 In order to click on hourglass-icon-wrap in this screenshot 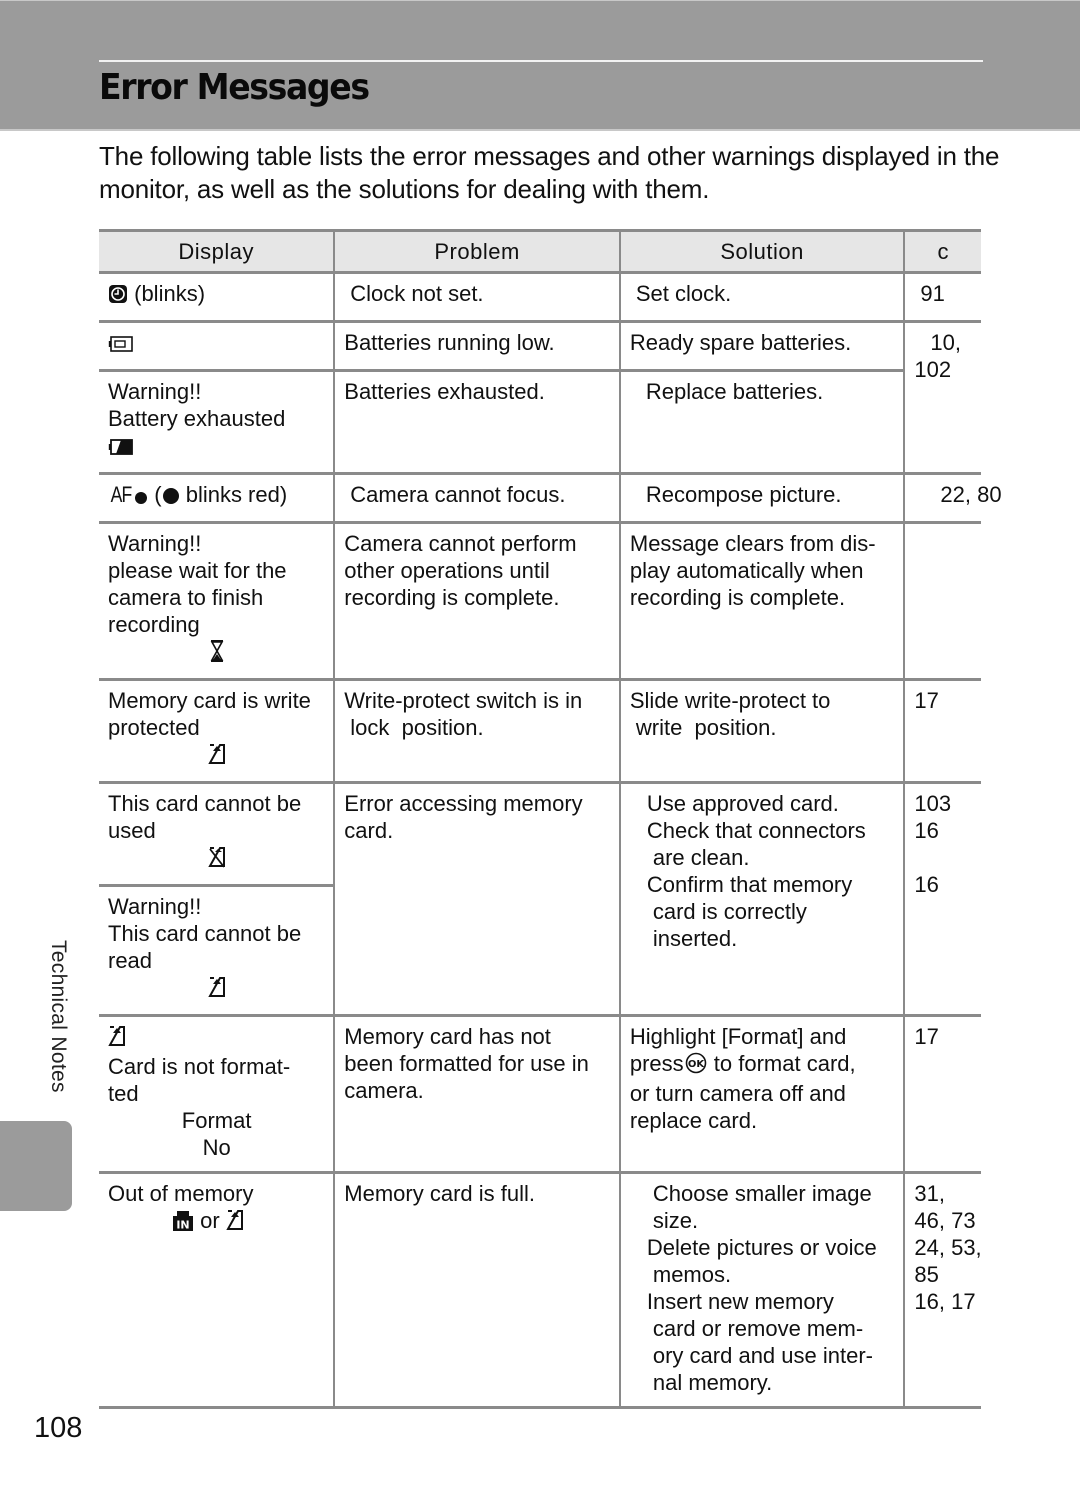, I will do `click(216, 653)`.